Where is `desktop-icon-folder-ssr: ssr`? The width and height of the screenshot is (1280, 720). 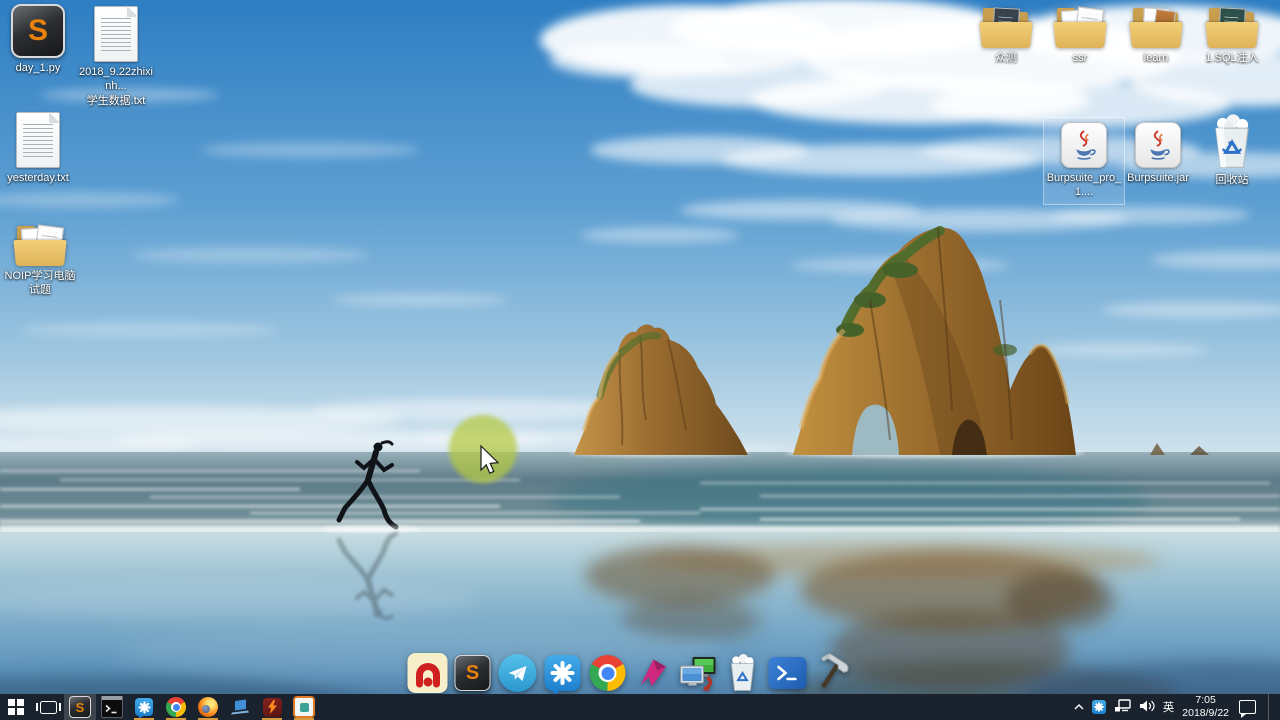
desktop-icon-folder-ssr: ssr is located at coordinates (1080, 35).